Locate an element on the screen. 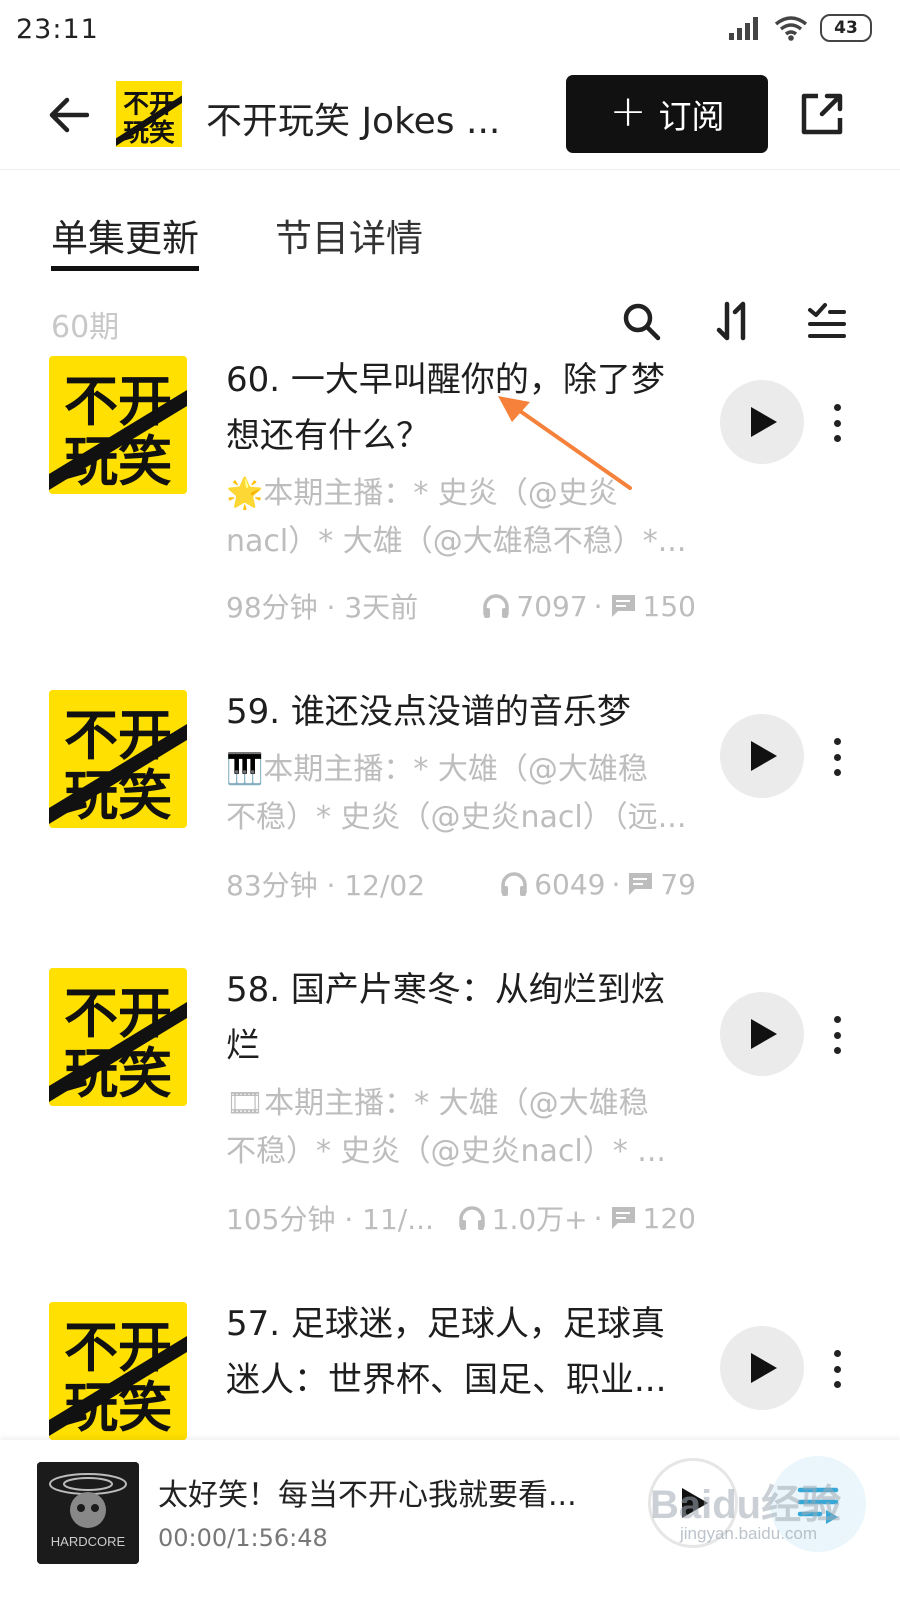  now-playing-cover: HARDCORE is located at coordinates (88, 1513).